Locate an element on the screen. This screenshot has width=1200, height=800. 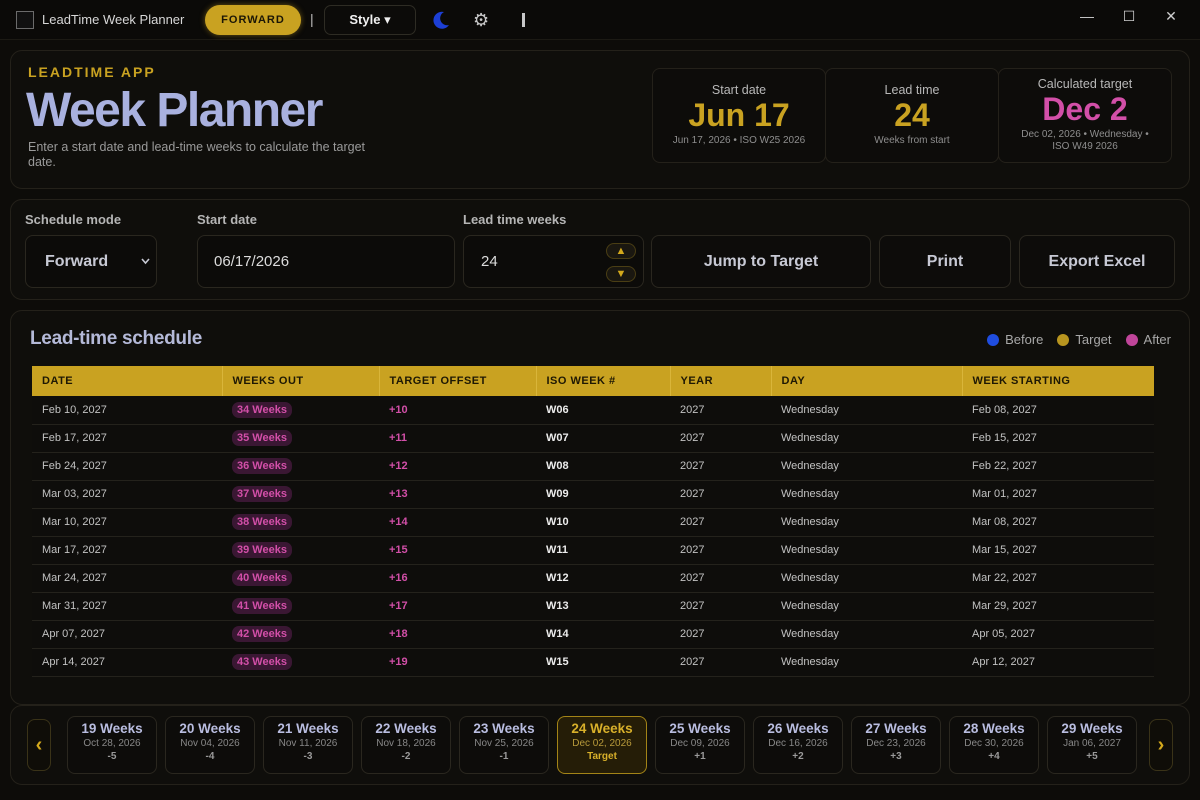
stat-sub: Weeks from start is located at coordinates (912, 140).